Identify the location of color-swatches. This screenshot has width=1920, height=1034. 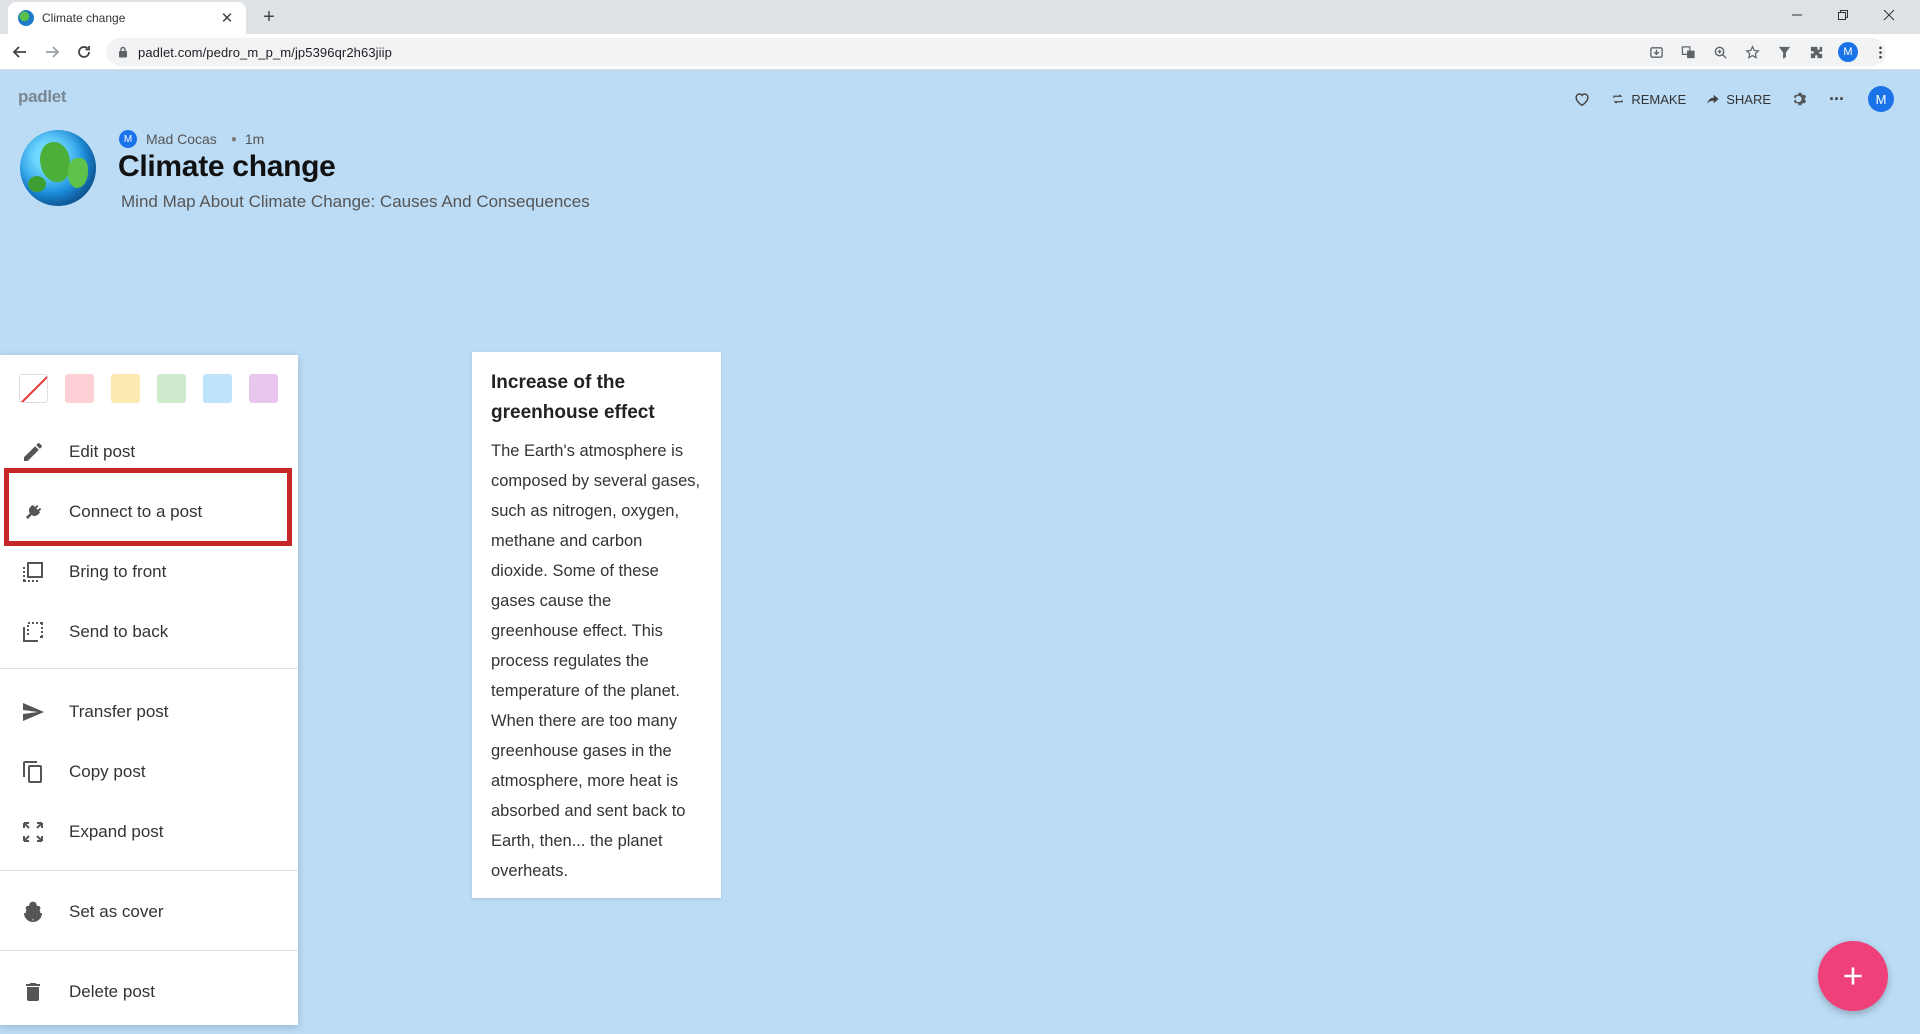
(148, 388).